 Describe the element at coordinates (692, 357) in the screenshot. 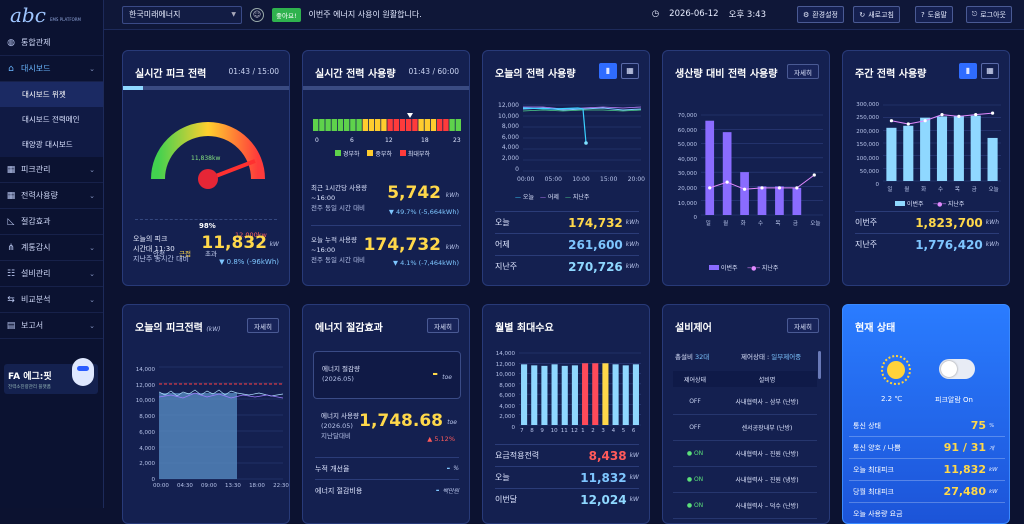

I see `equipment-total: 총설비 32대` at that location.